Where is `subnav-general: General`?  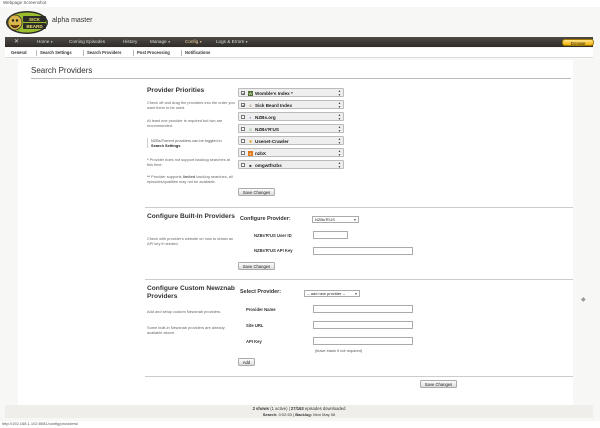
subnav-general: General is located at coordinates (19, 53).